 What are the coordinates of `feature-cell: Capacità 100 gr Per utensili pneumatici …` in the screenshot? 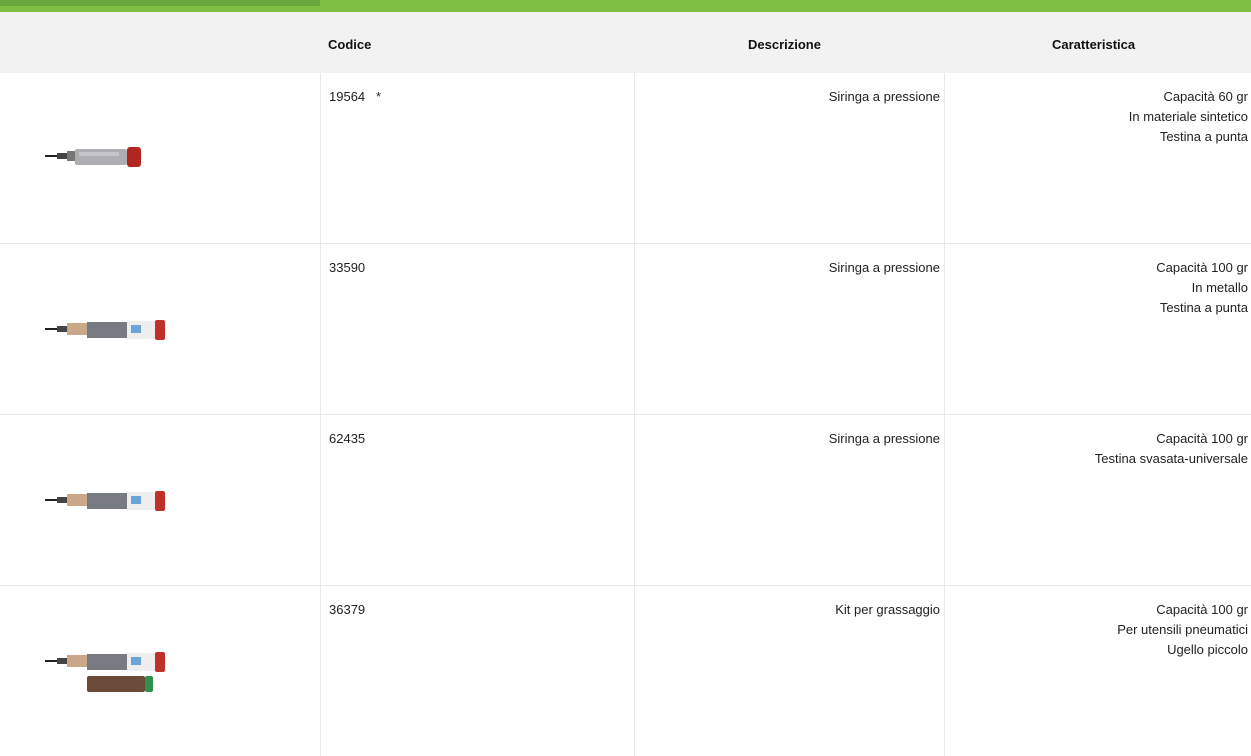 It's located at (1098, 671).